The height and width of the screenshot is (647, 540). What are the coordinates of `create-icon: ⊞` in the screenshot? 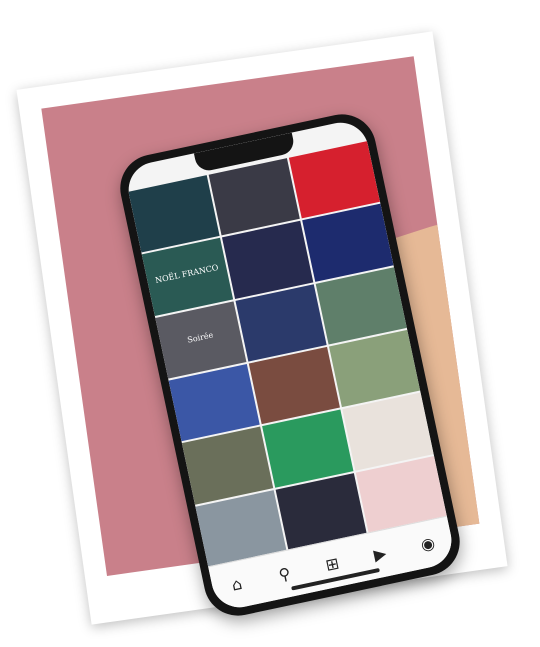 It's located at (333, 565).